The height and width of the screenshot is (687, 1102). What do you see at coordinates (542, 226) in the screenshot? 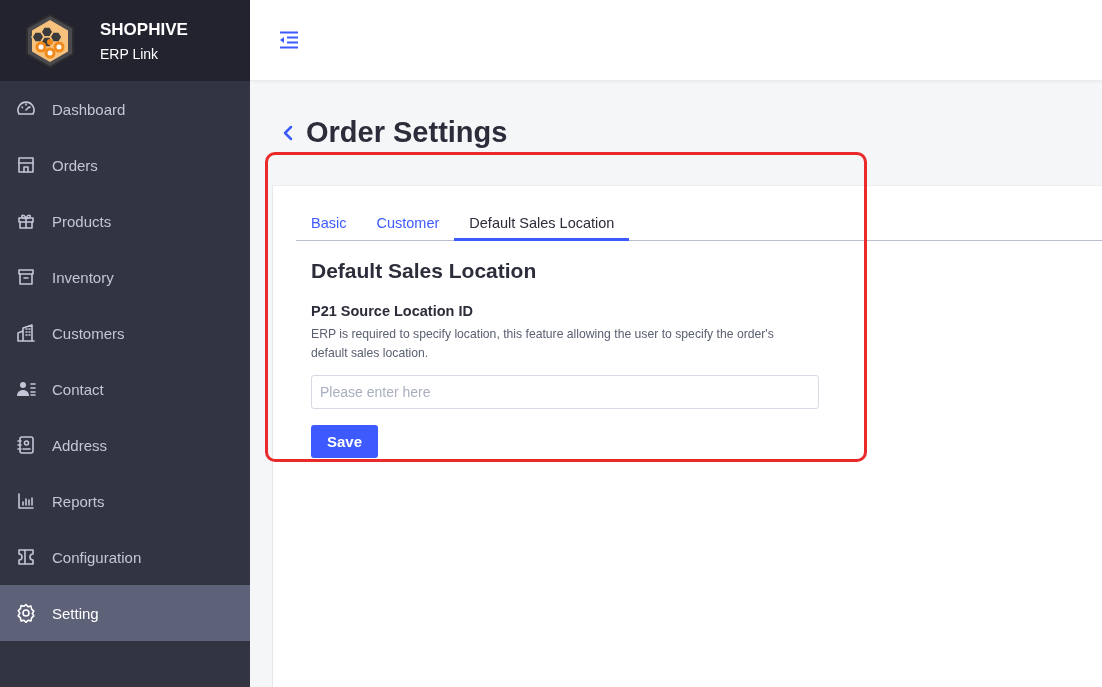
I see `tab: Default Sales Location` at bounding box center [542, 226].